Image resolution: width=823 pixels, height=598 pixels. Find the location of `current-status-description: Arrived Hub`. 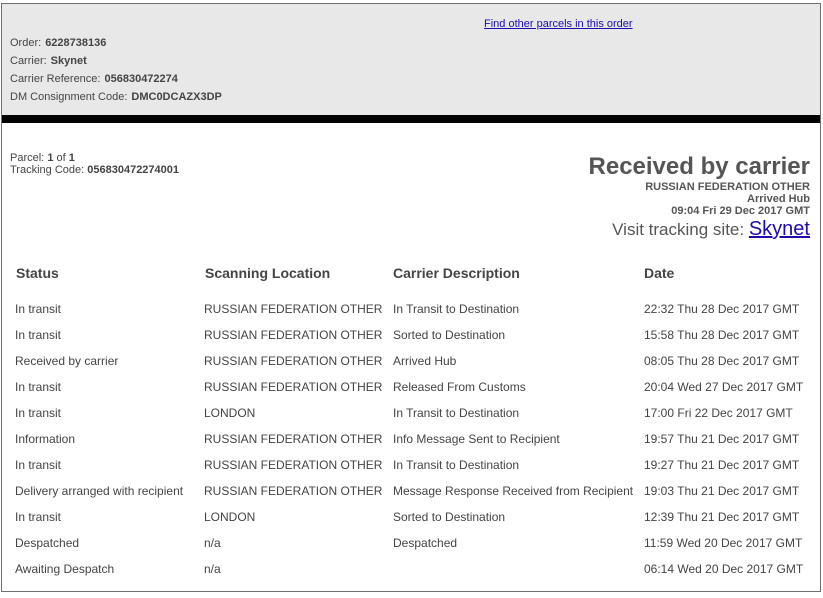

current-status-description: Arrived Hub is located at coordinates (778, 199).